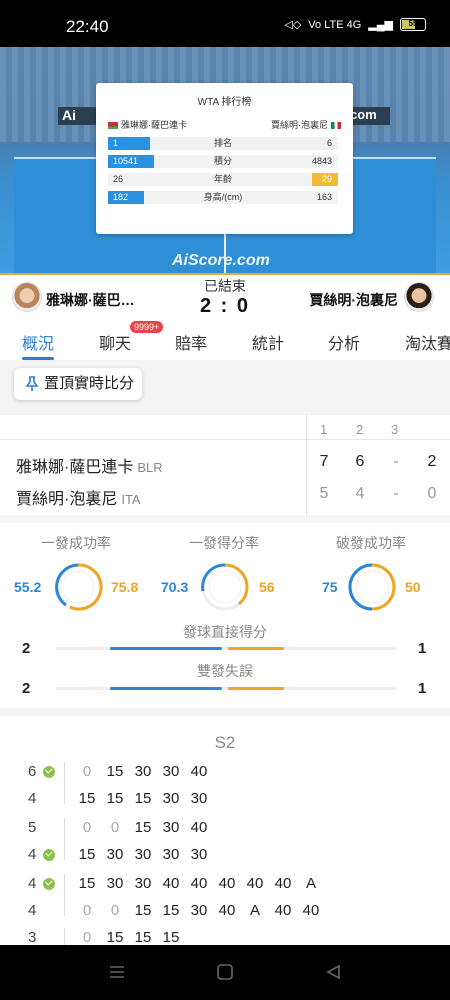 The image size is (450, 1000). What do you see at coordinates (293, 25) in the screenshot?
I see `signal-icon: ◁◇` at bounding box center [293, 25].